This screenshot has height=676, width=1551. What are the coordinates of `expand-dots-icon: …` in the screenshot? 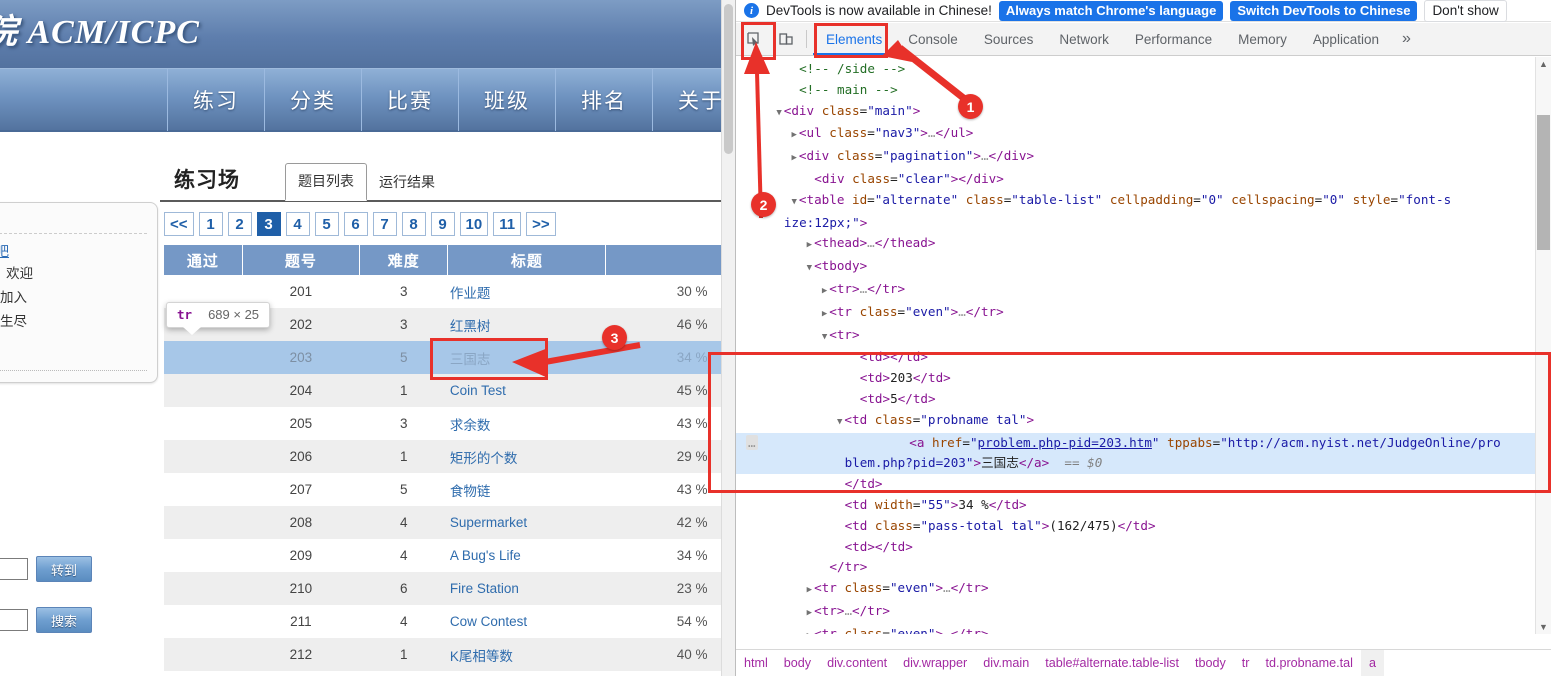 It's located at (752, 442).